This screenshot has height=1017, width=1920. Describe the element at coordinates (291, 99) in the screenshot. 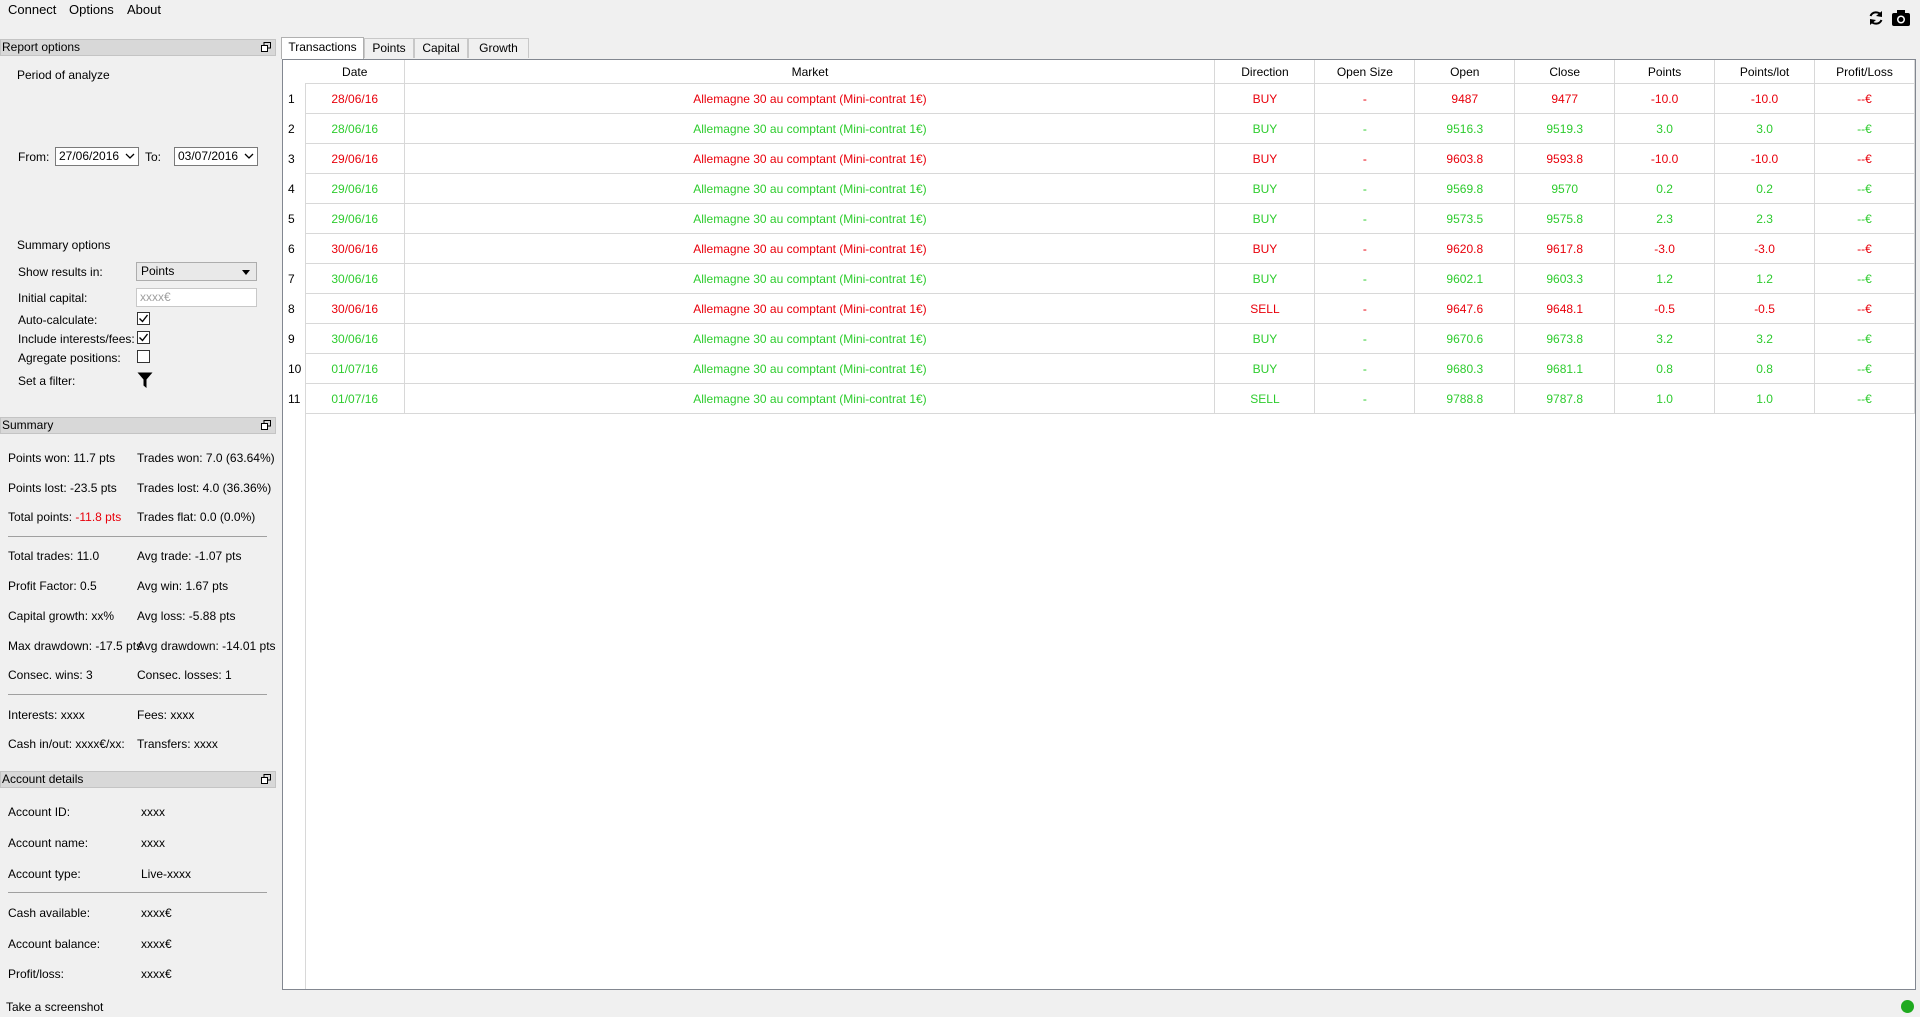

I see `row-number: 1` at that location.